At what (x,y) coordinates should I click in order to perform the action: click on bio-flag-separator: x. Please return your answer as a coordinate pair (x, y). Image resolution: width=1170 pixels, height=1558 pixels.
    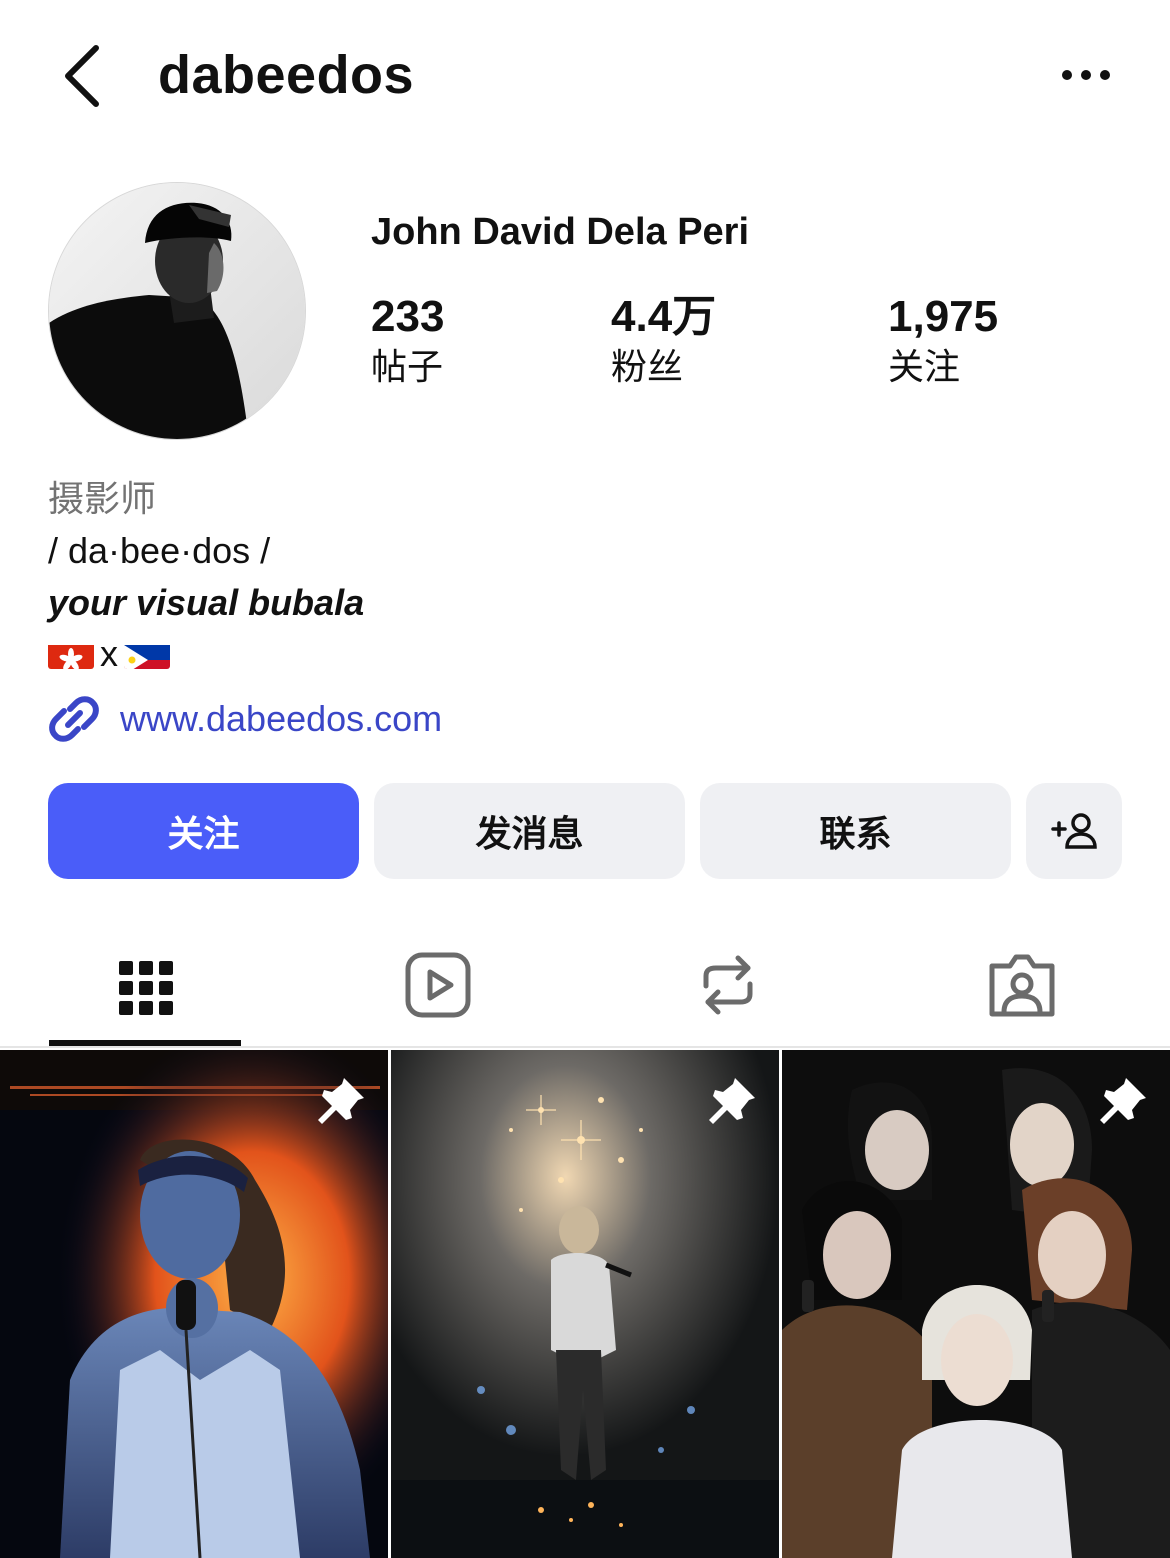
    Looking at the image, I should click on (109, 653).